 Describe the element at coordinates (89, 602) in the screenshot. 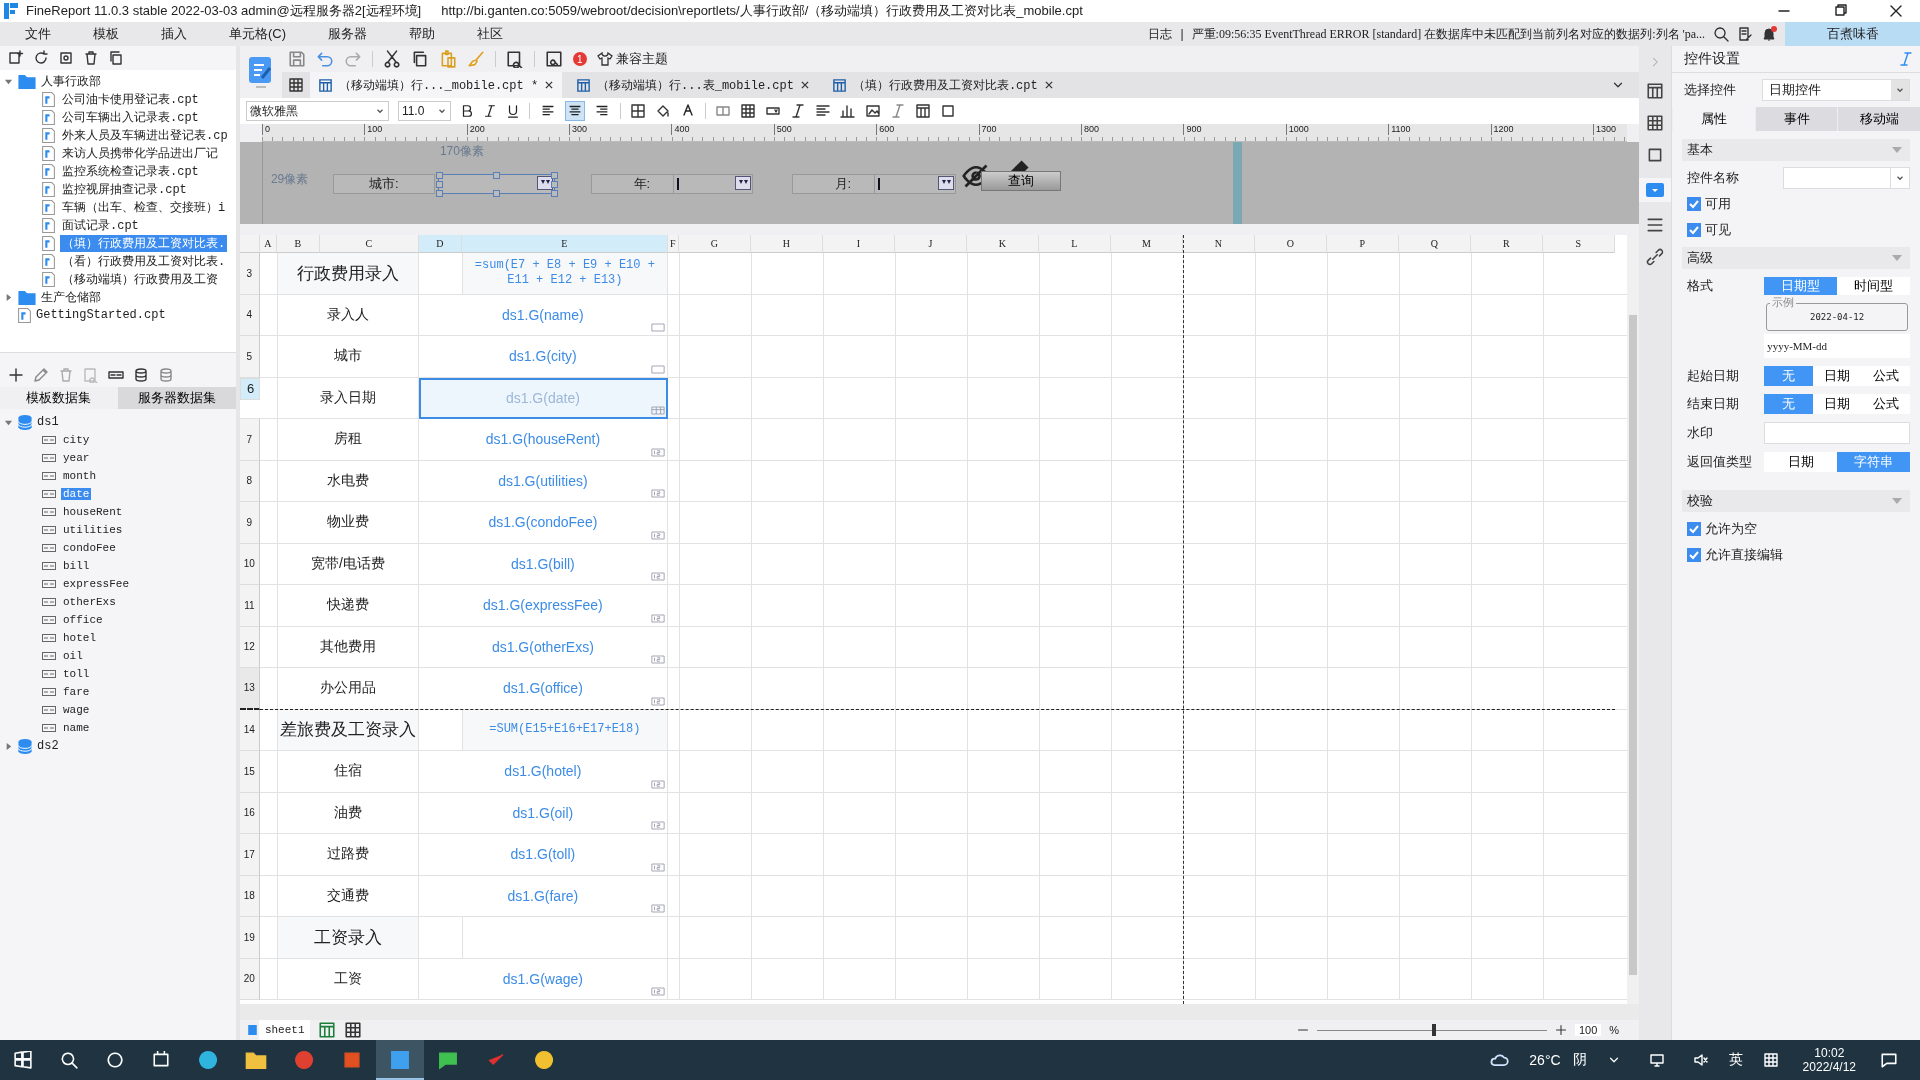

I see `field-item: otherExs` at that location.